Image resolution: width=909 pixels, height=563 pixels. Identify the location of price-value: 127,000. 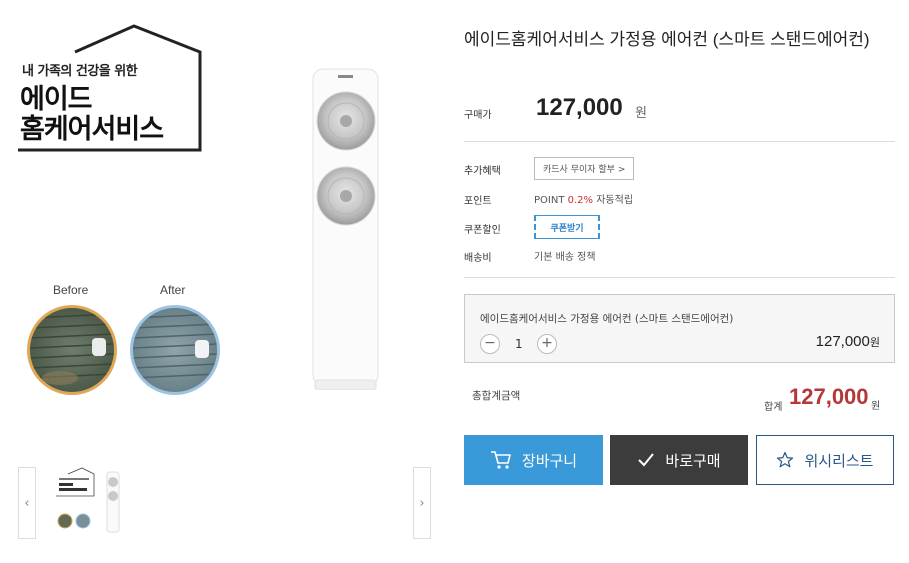
(579, 107).